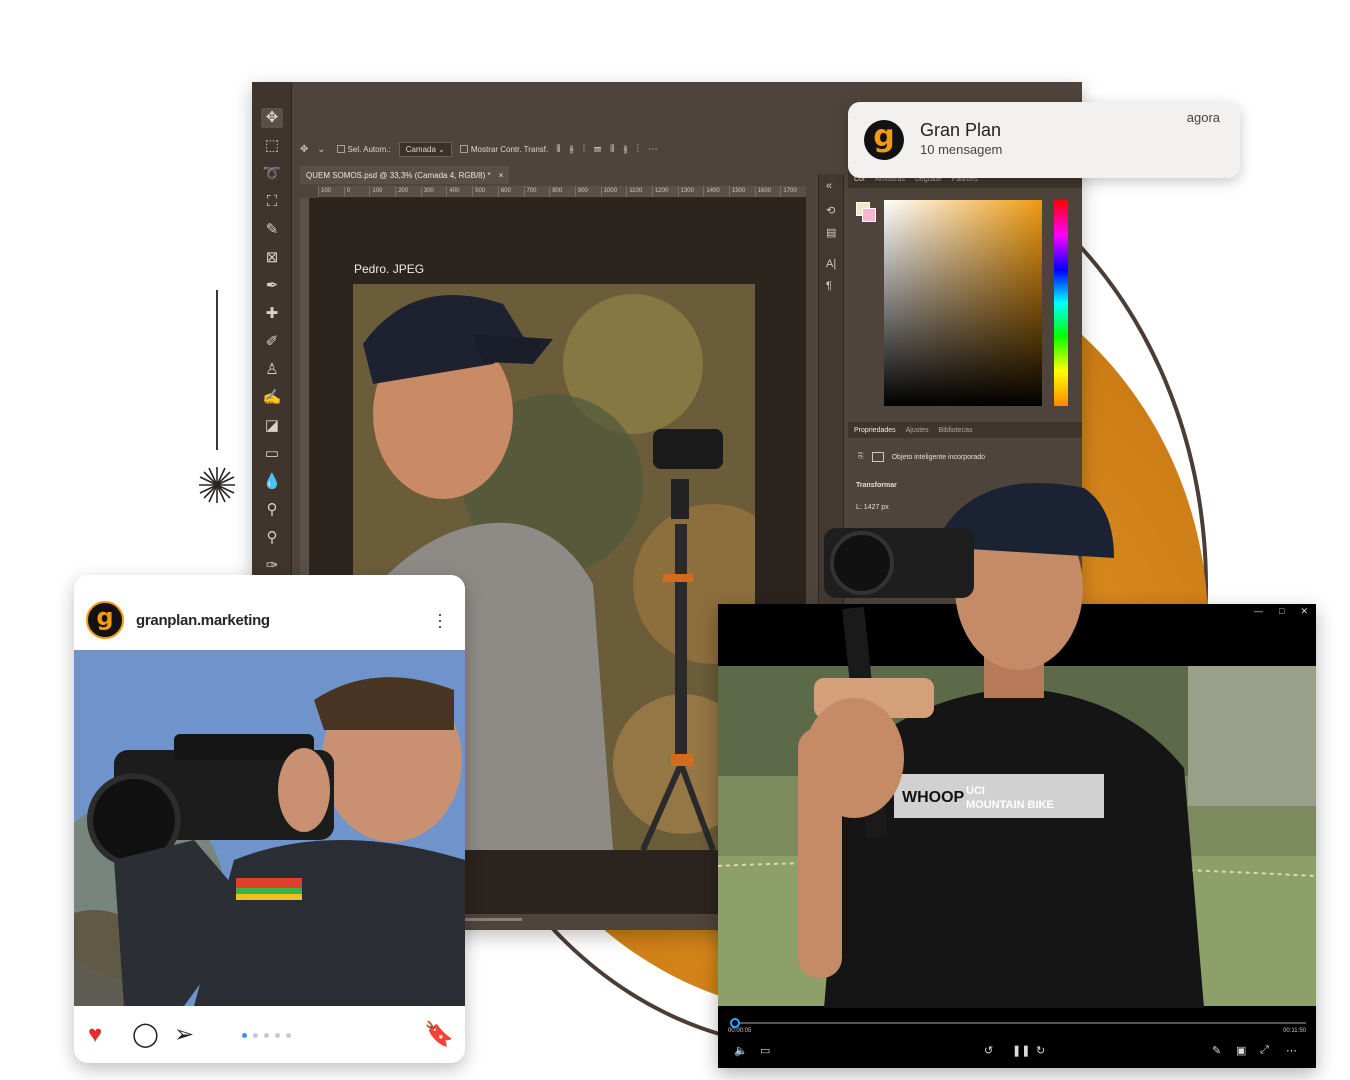  Describe the element at coordinates (203, 620) in the screenshot. I see `username: granplan.marketing` at that location.